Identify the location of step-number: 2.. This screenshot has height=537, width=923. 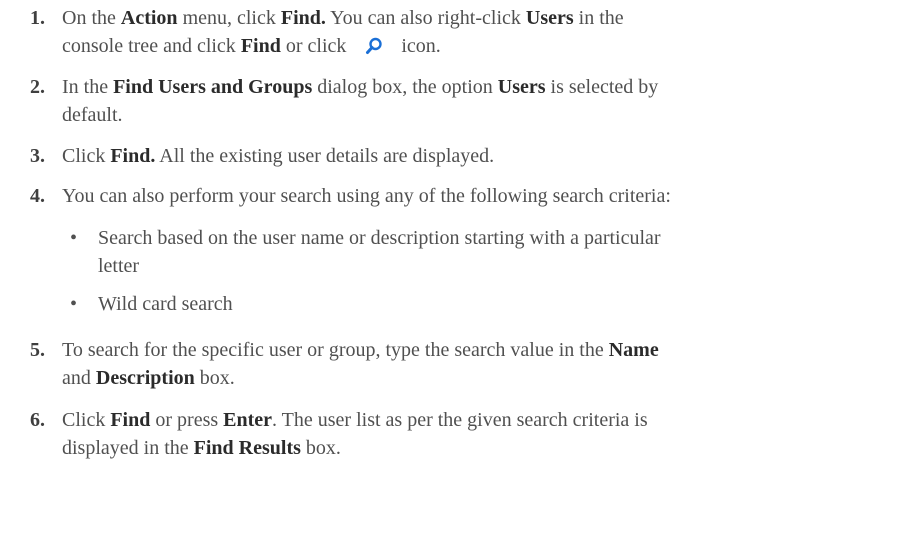
(37, 87).